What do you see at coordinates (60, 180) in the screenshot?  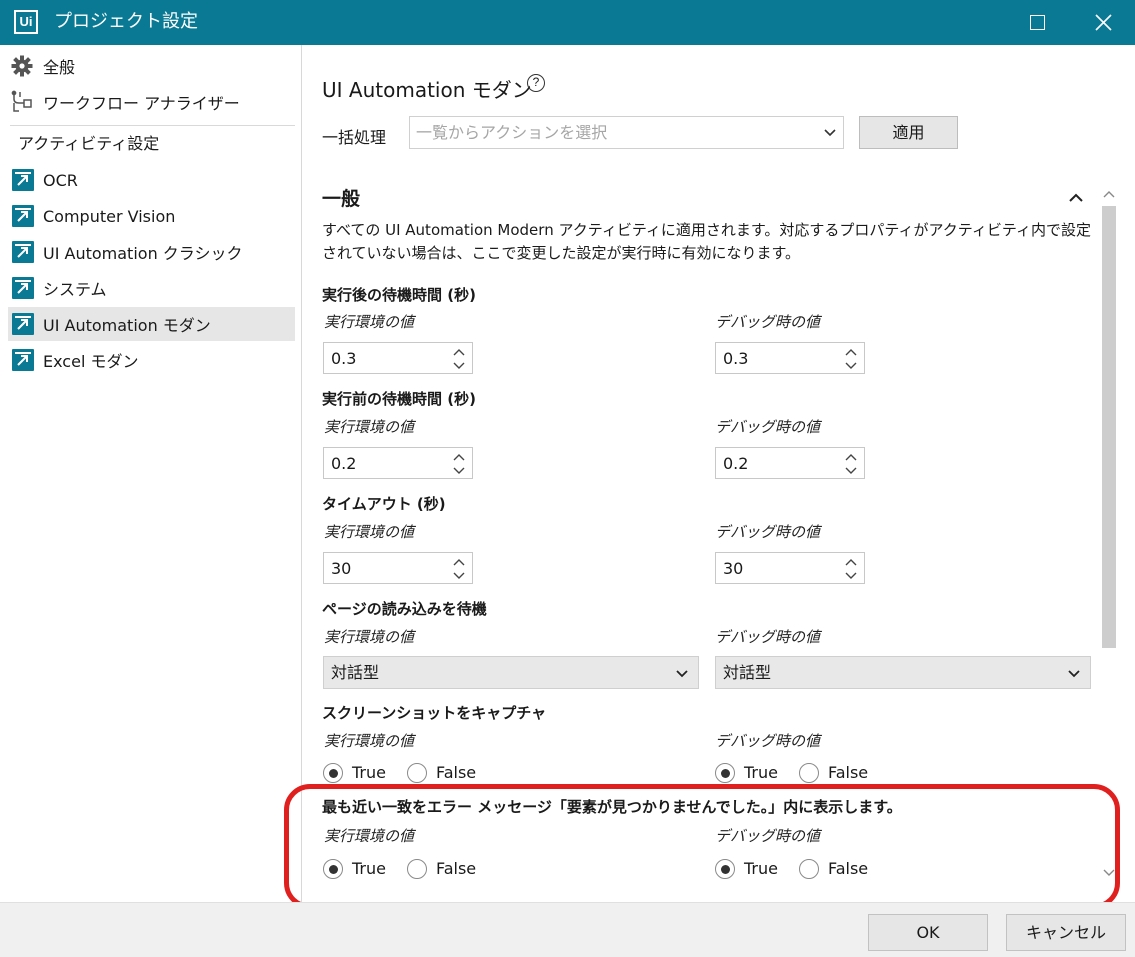 I see `sidebar-item-label: OCR` at bounding box center [60, 180].